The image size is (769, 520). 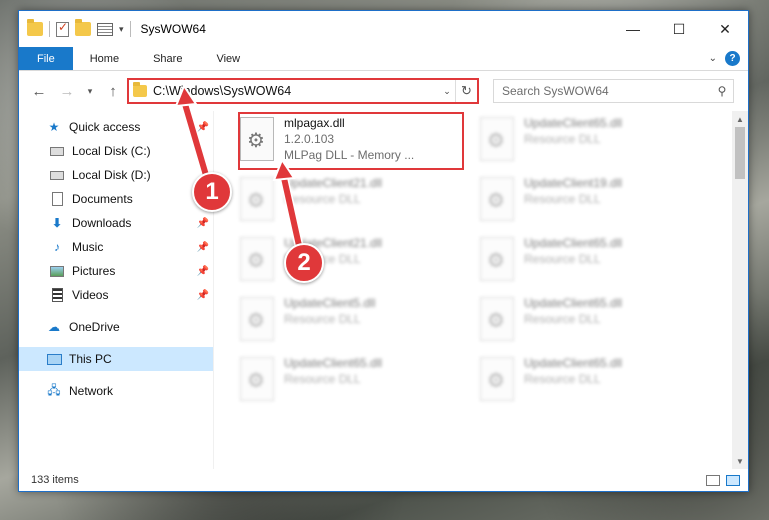 I want to click on document-icon, so click(x=57, y=199).